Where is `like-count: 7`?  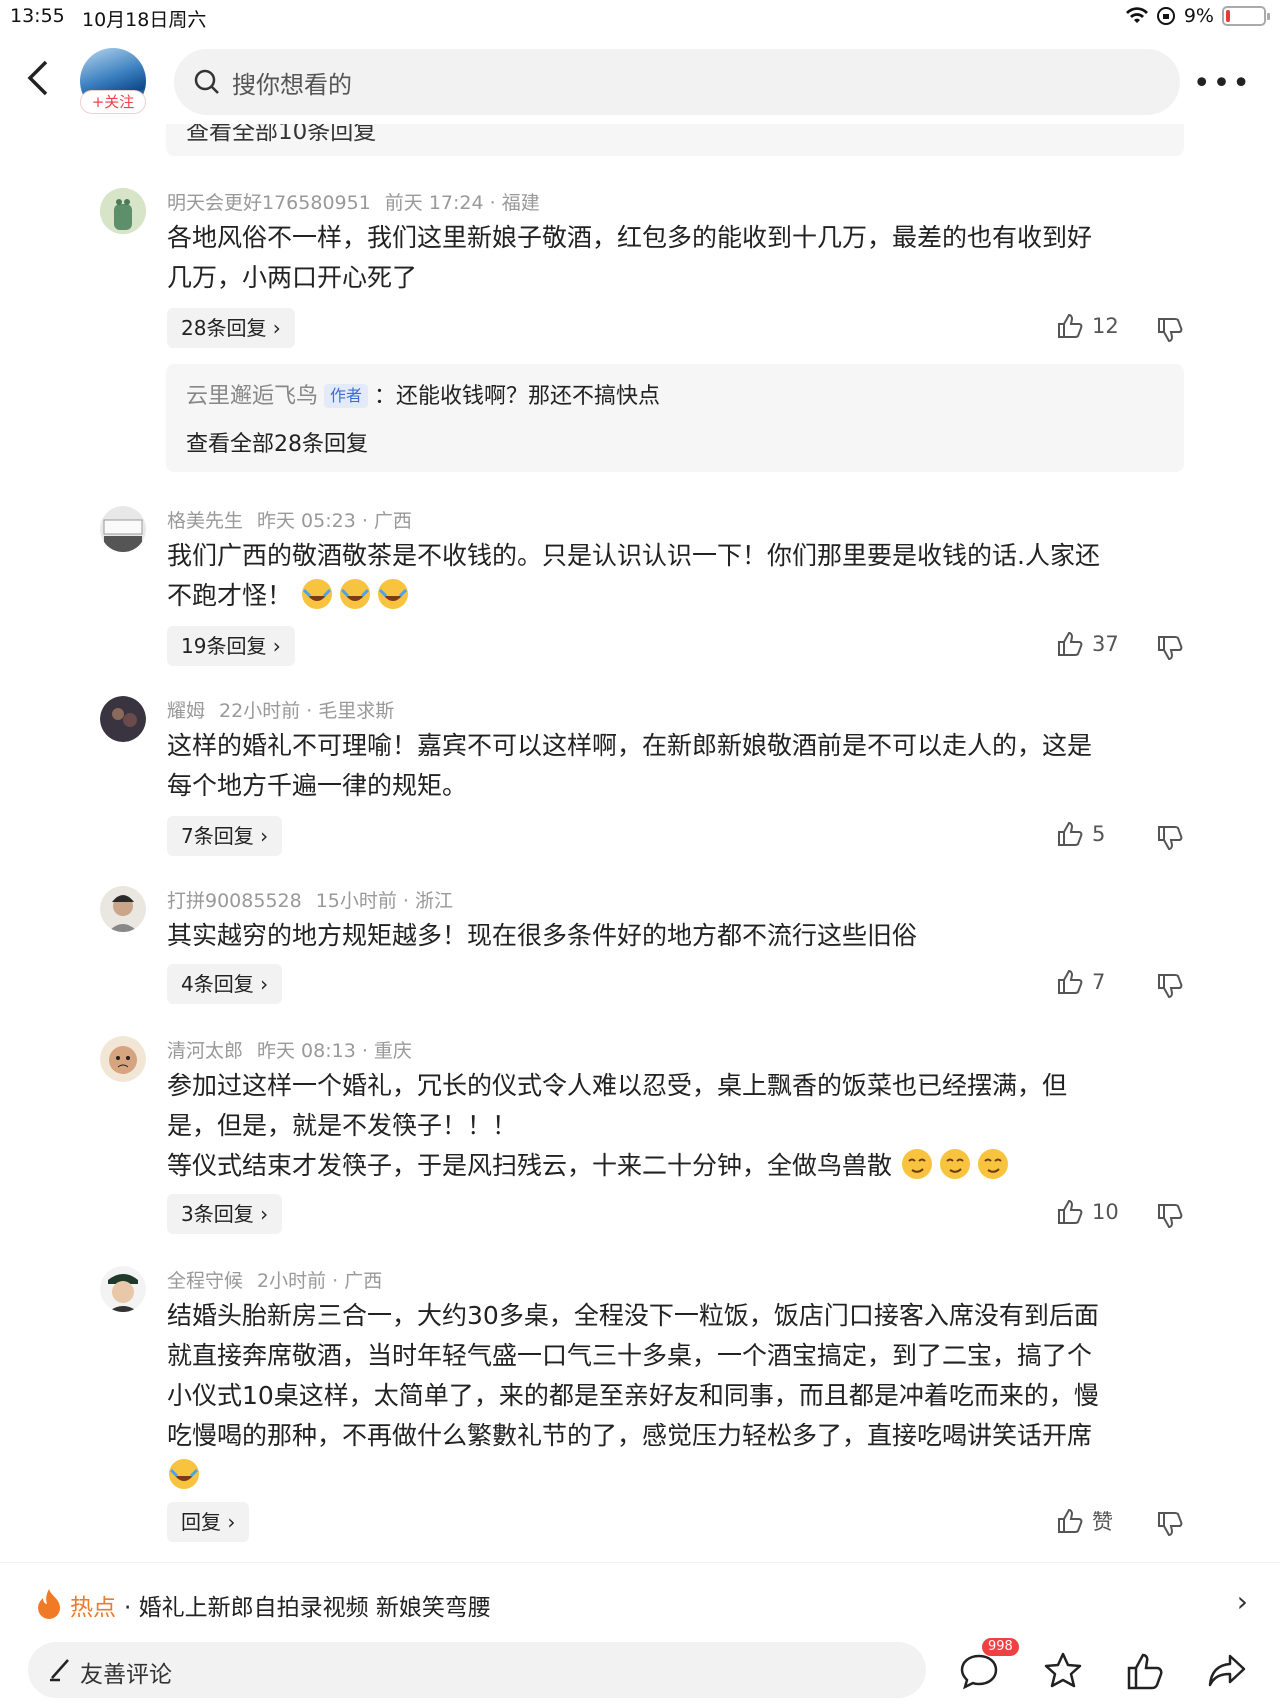 like-count: 7 is located at coordinates (1099, 982).